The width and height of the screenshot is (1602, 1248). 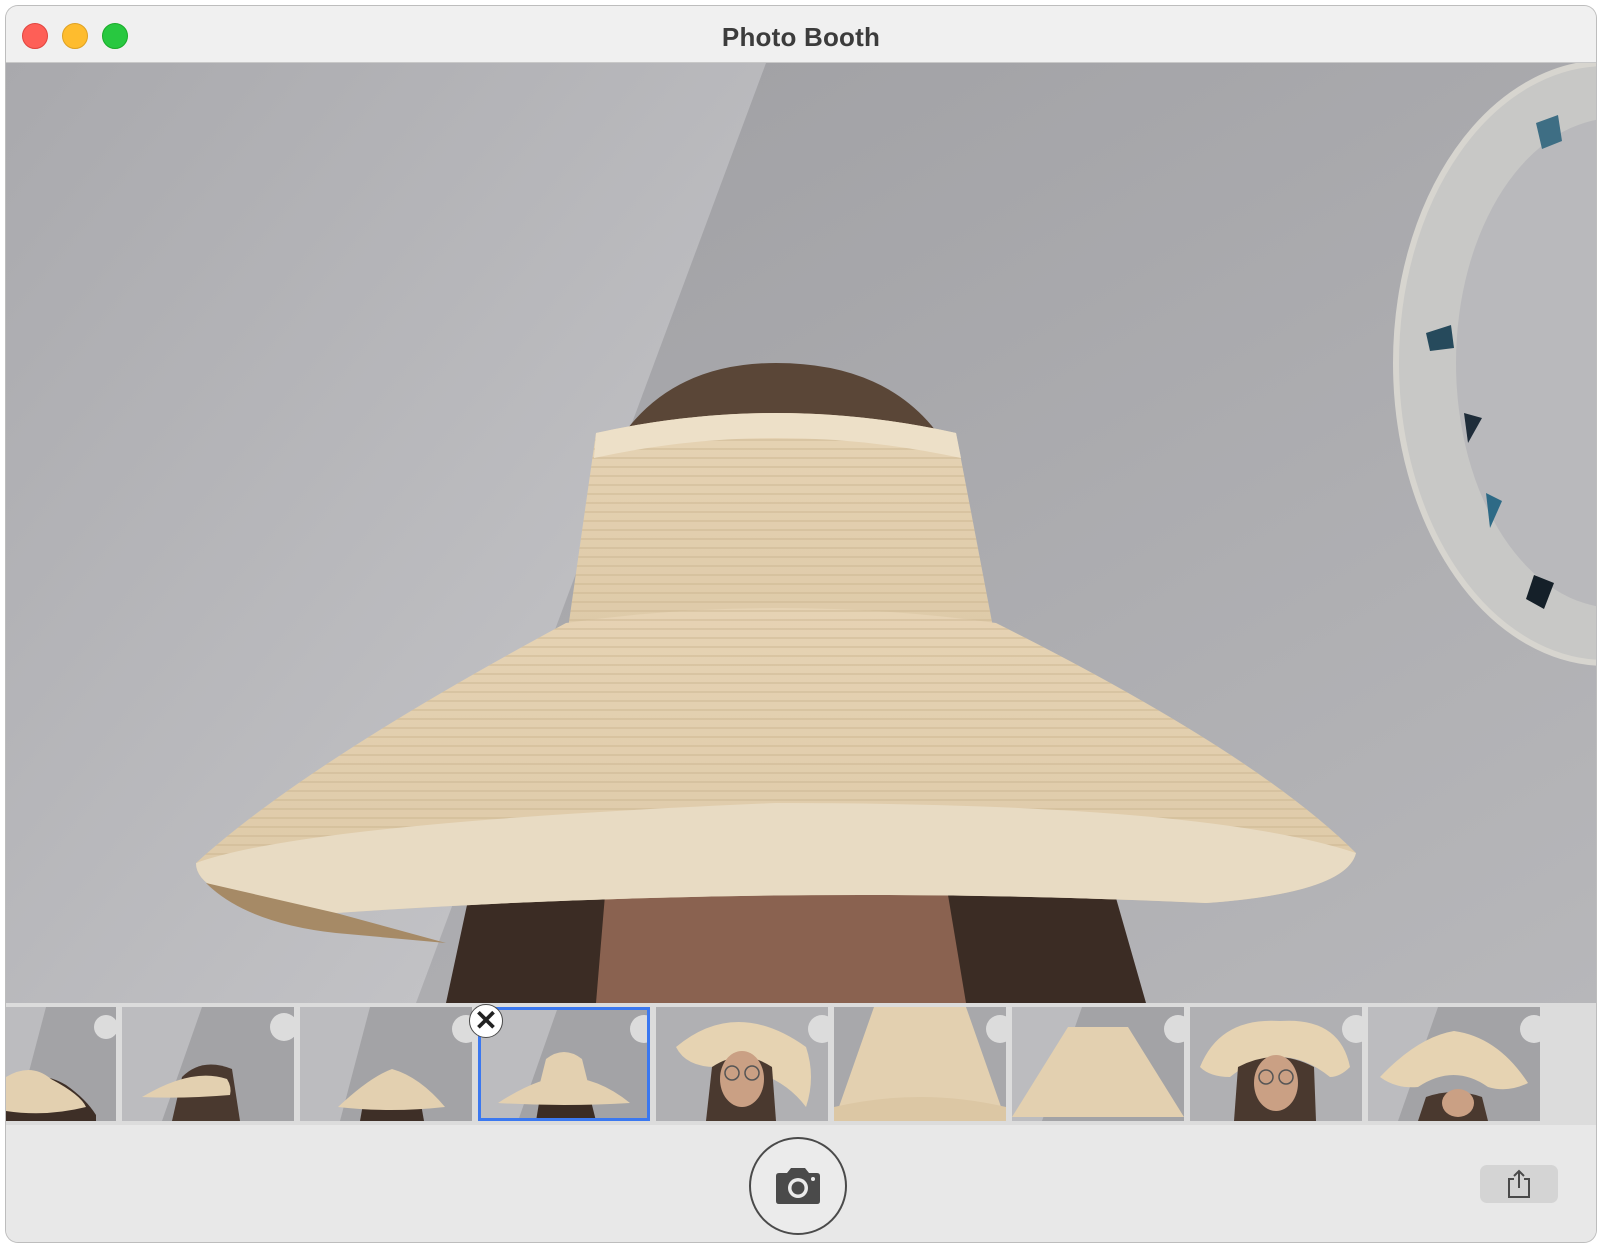 What do you see at coordinates (486, 1021) in the screenshot?
I see `close-icon: ✕` at bounding box center [486, 1021].